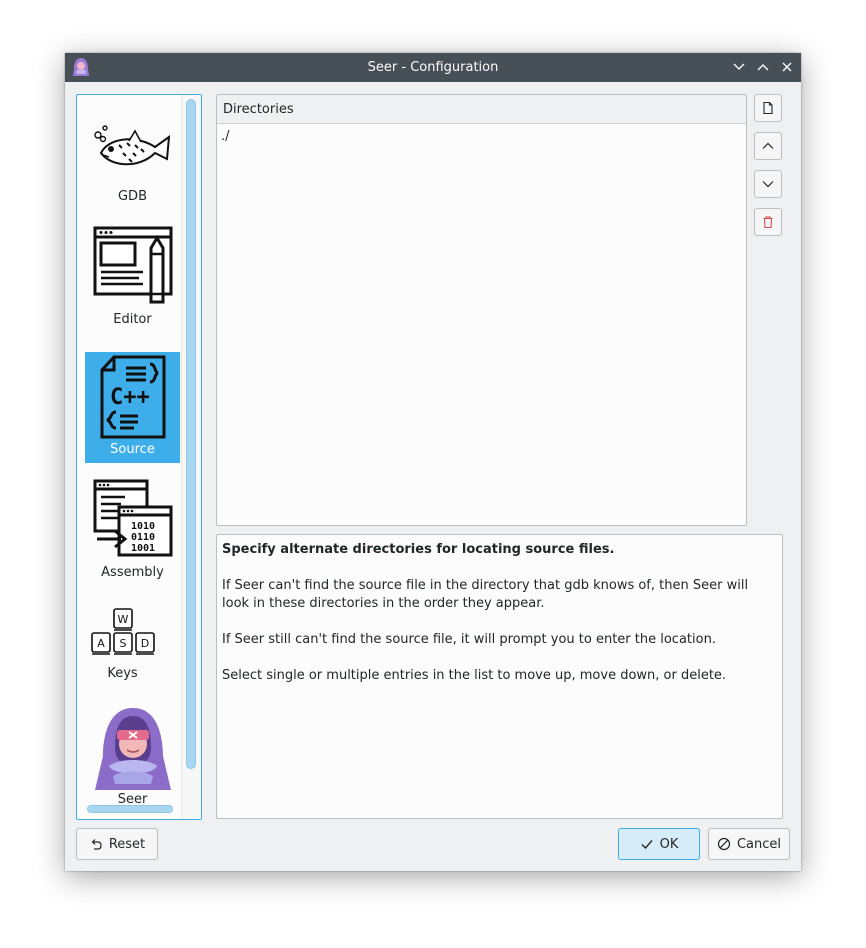 The height and width of the screenshot is (948, 866). What do you see at coordinates (131, 145) in the screenshot?
I see `gdb-fish-icon` at bounding box center [131, 145].